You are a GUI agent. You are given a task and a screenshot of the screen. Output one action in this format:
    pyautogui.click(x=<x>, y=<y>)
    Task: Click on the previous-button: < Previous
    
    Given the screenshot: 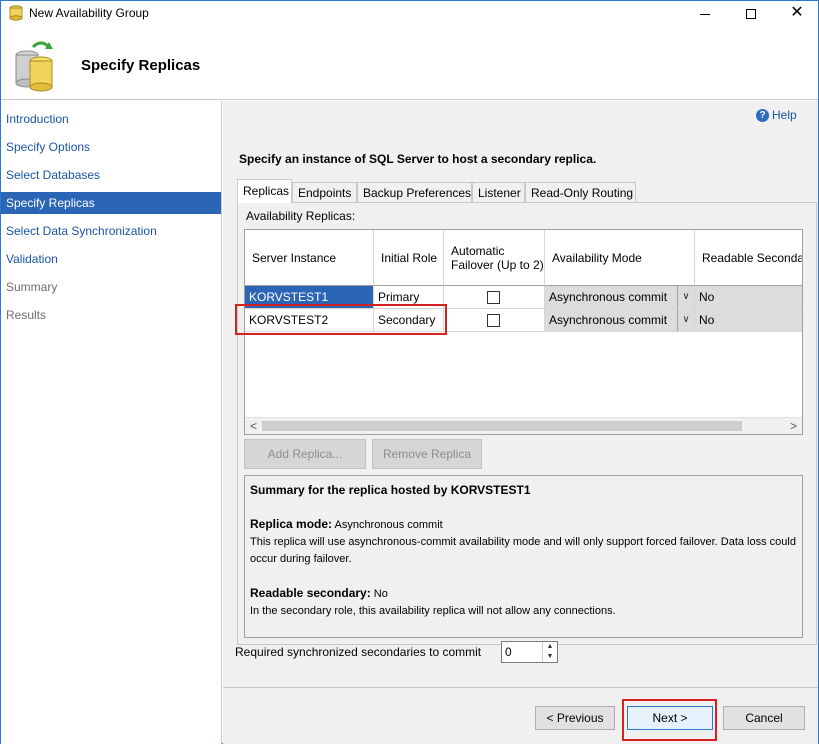 What is the action you would take?
    pyautogui.click(x=575, y=718)
    